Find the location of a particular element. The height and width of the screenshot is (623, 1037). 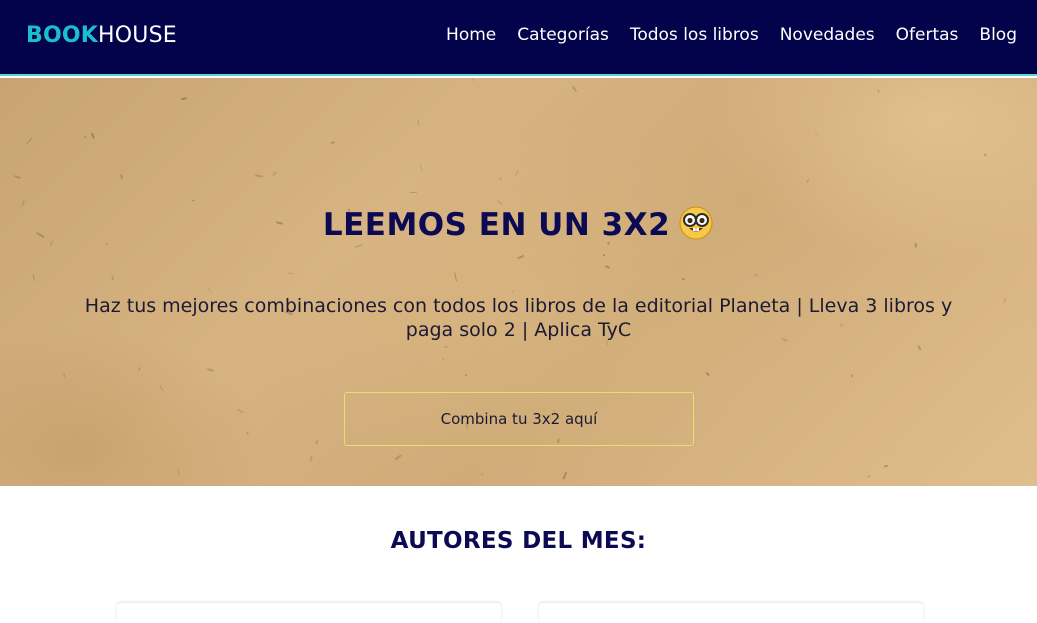

hero-title-text: LEEMOS EN UN 3X2 is located at coordinates (496, 225).